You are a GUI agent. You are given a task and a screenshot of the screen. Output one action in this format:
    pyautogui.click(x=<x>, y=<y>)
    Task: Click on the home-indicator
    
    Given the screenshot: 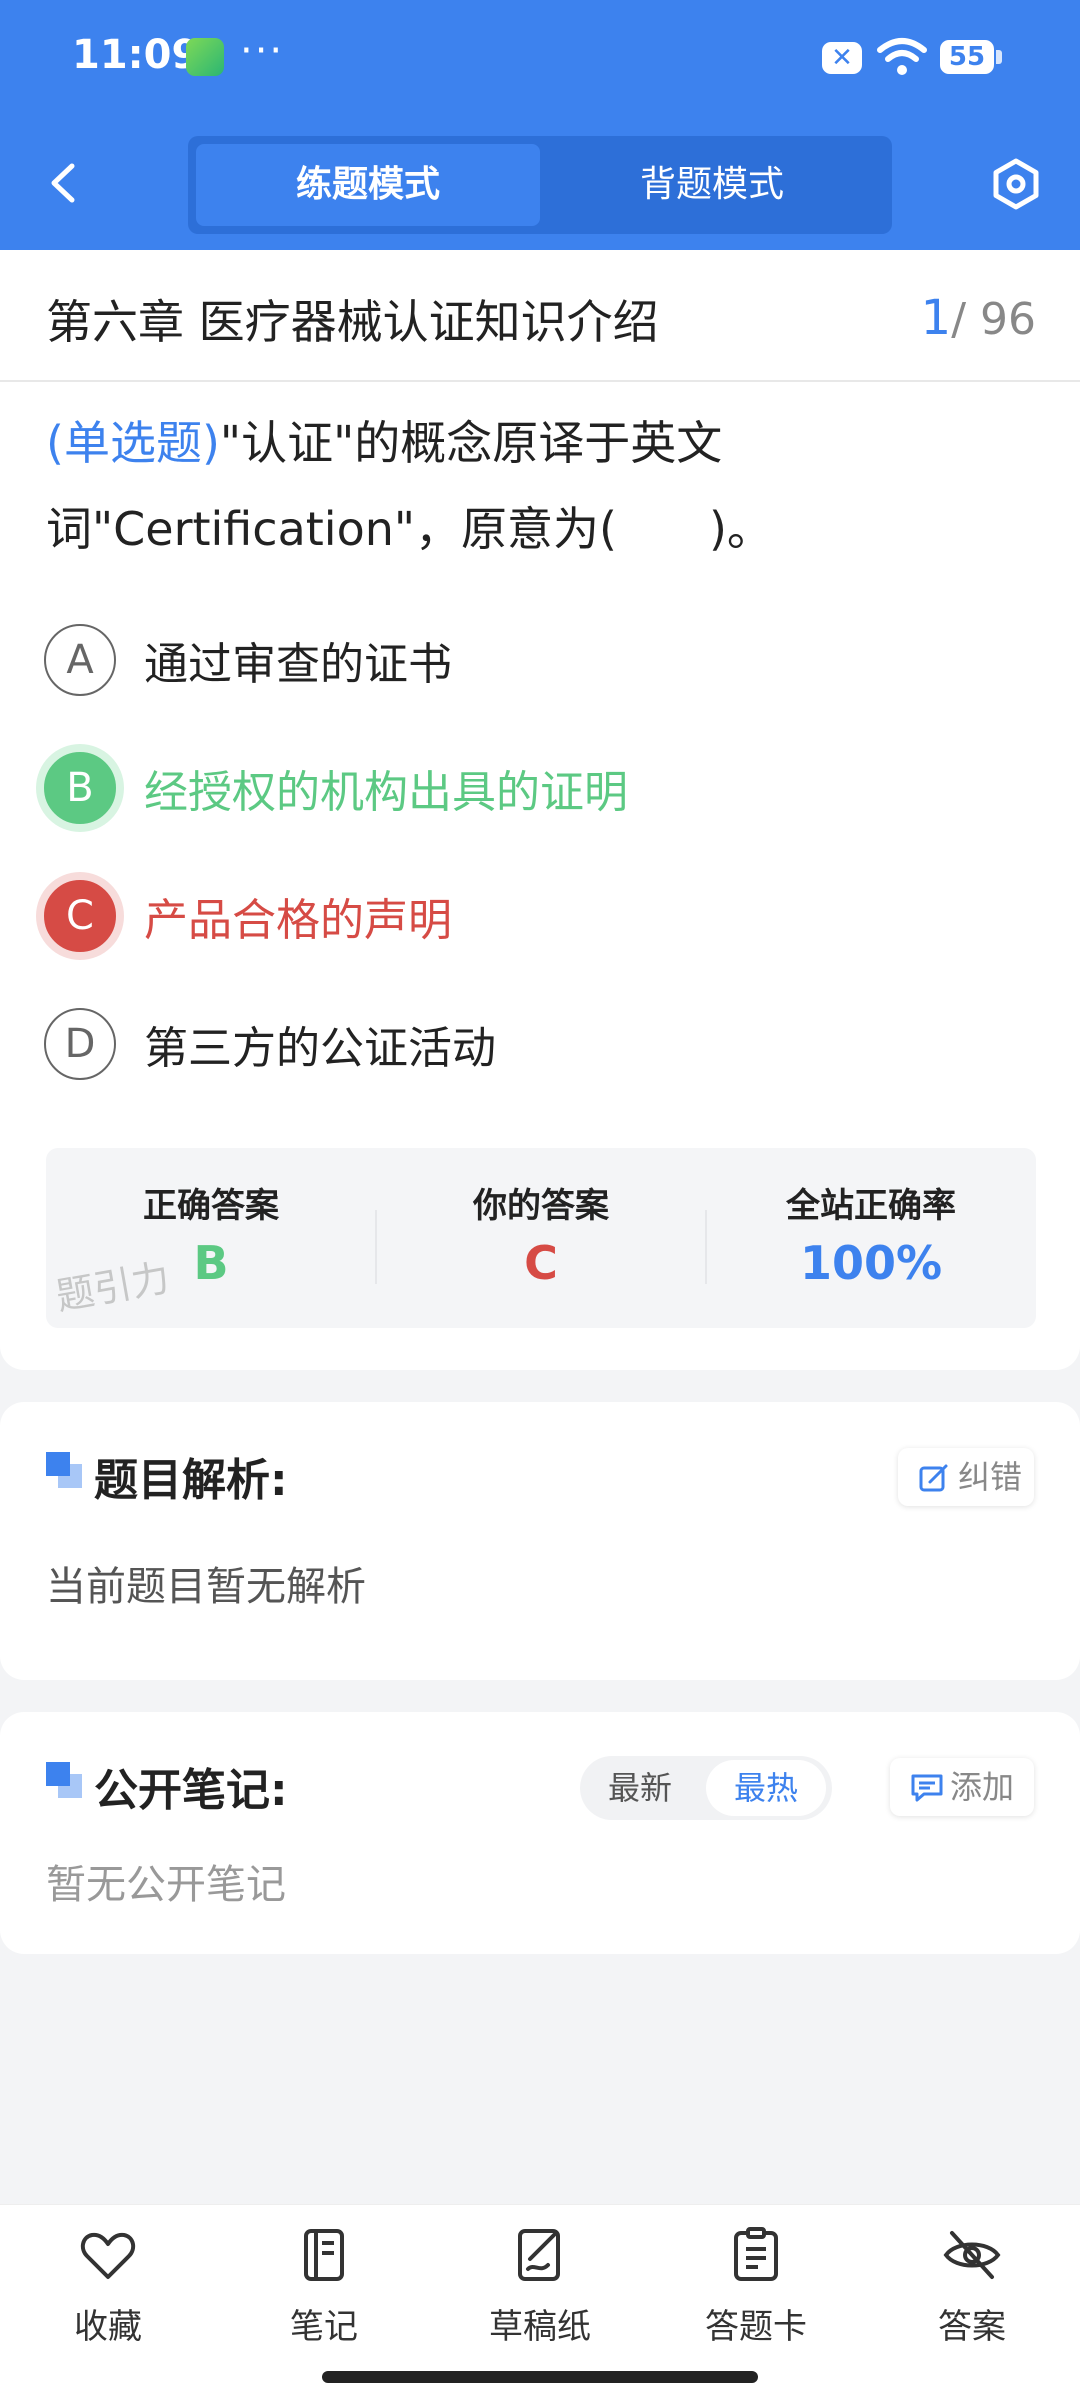 What is the action you would take?
    pyautogui.click(x=540, y=2377)
    